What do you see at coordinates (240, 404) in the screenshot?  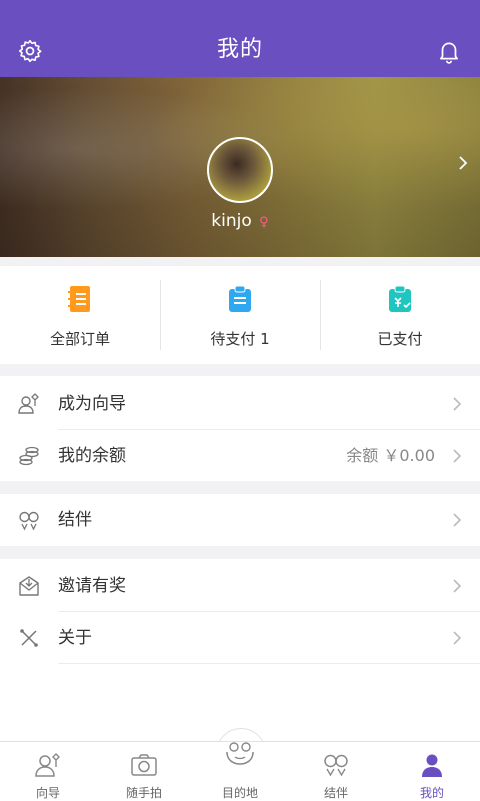 I see `become-guide-row: 成为向导` at bounding box center [240, 404].